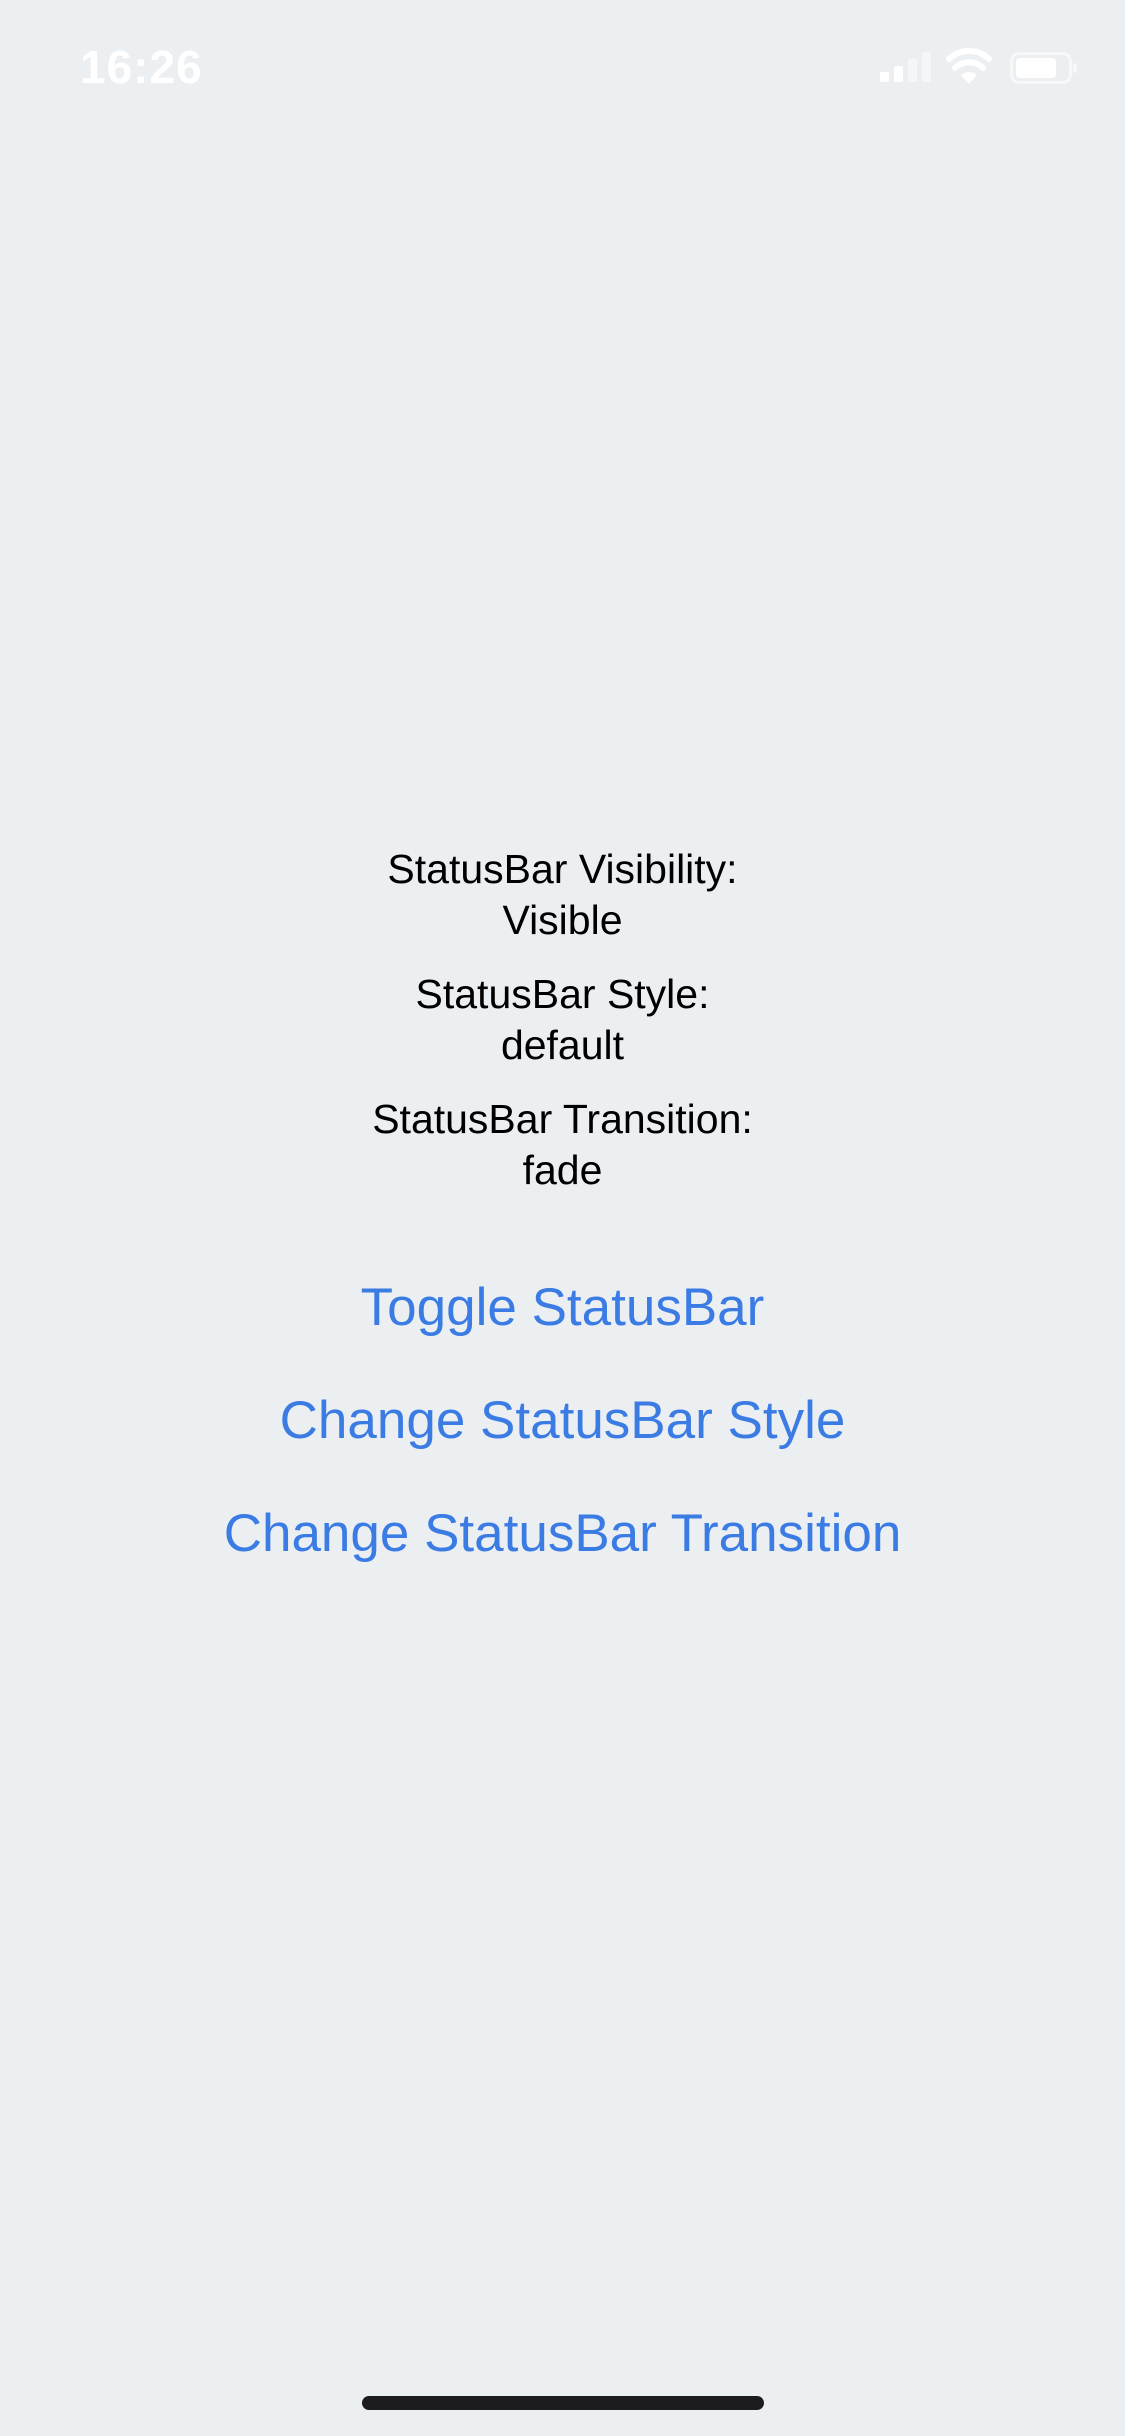 The image size is (1125, 2436). What do you see at coordinates (562, 1308) in the screenshot?
I see `toggle-statusbar-button: Toggle StatusBar` at bounding box center [562, 1308].